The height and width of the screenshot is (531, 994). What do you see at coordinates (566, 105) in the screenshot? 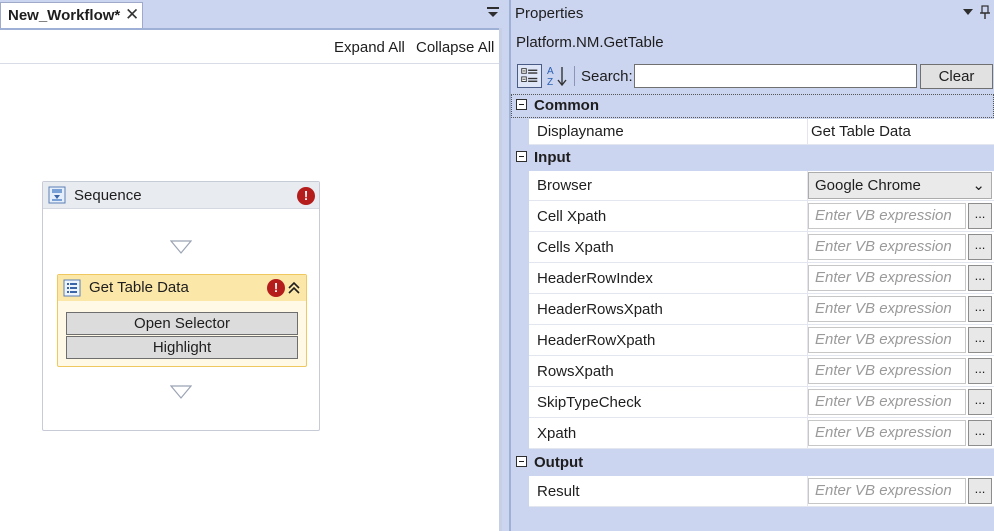
I see `category-label: Common` at bounding box center [566, 105].